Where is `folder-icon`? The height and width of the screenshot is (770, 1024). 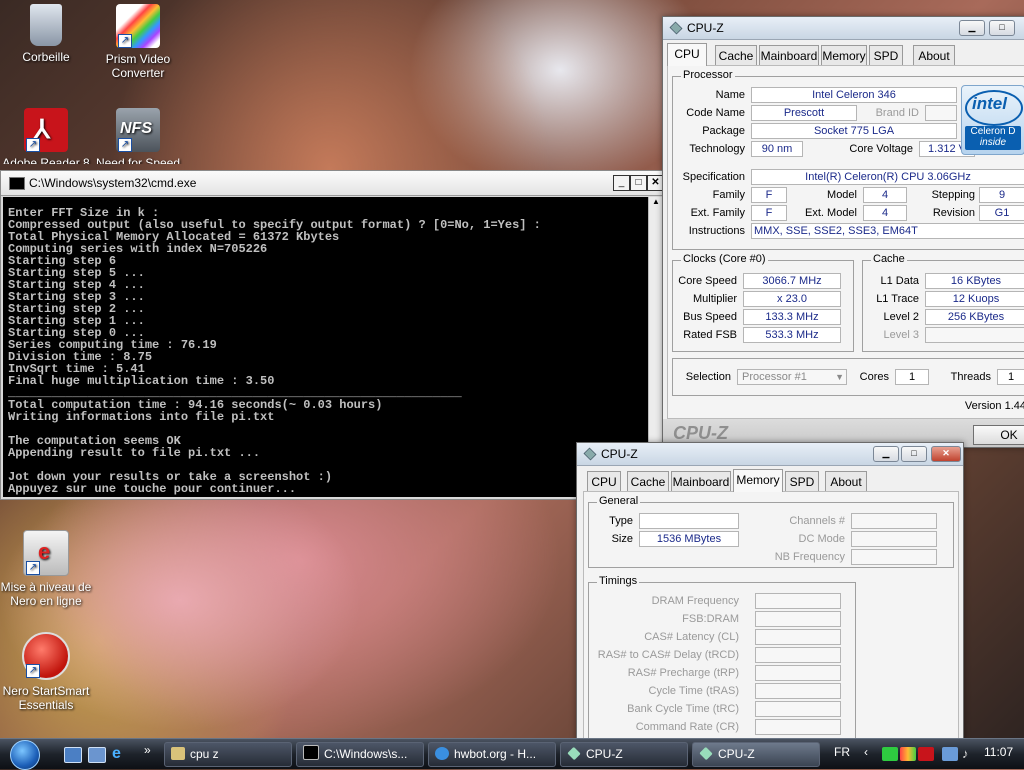
folder-icon is located at coordinates (178, 753).